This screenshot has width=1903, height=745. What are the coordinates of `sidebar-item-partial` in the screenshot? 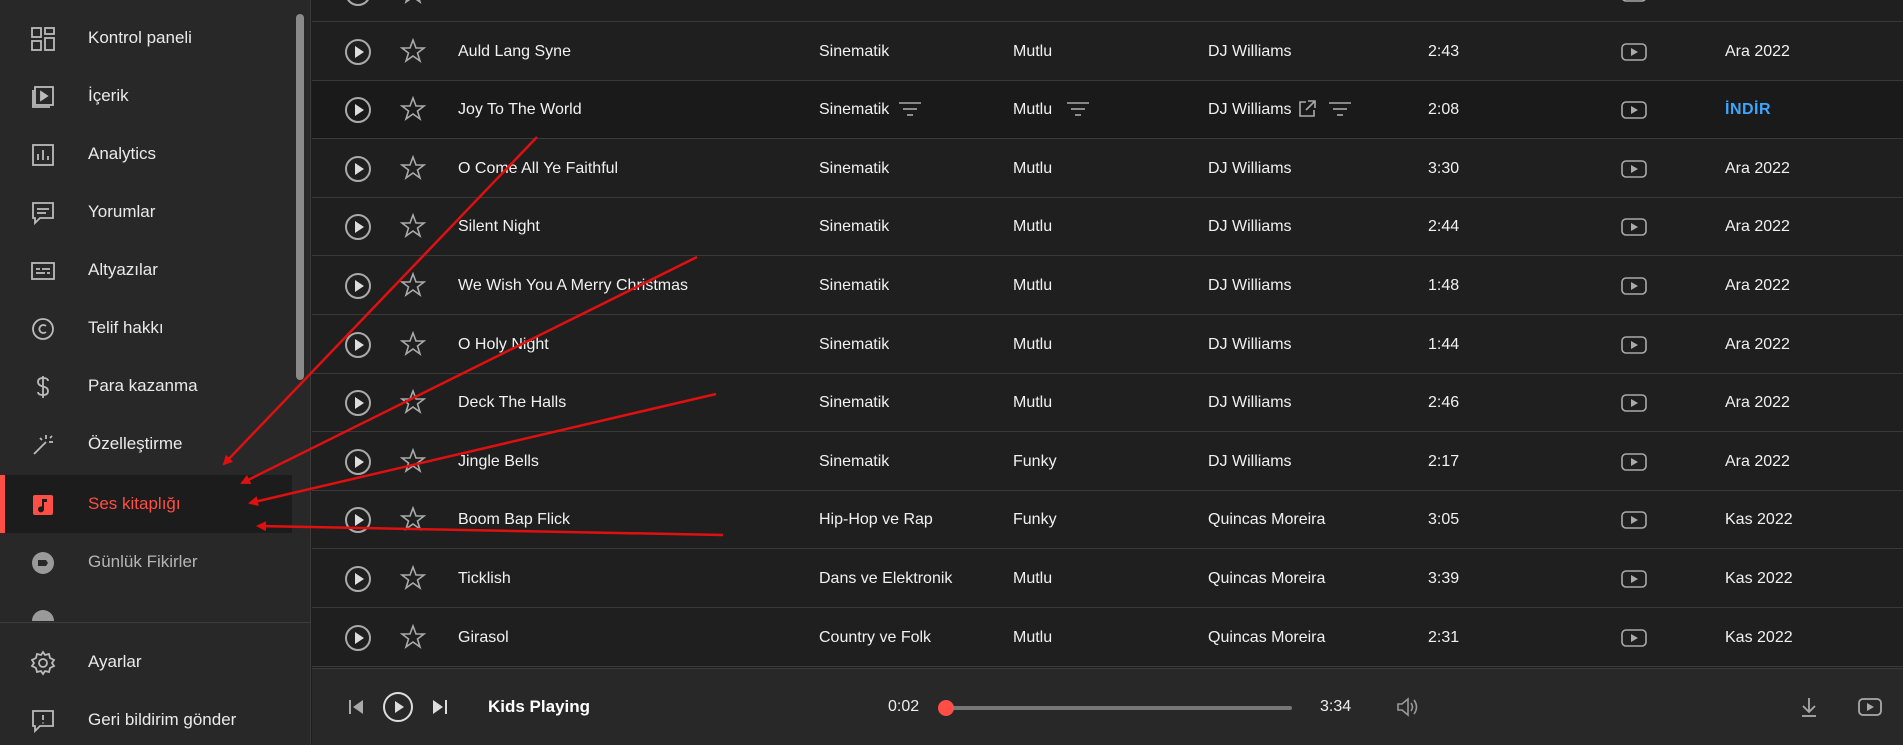 It's located at (146, 606).